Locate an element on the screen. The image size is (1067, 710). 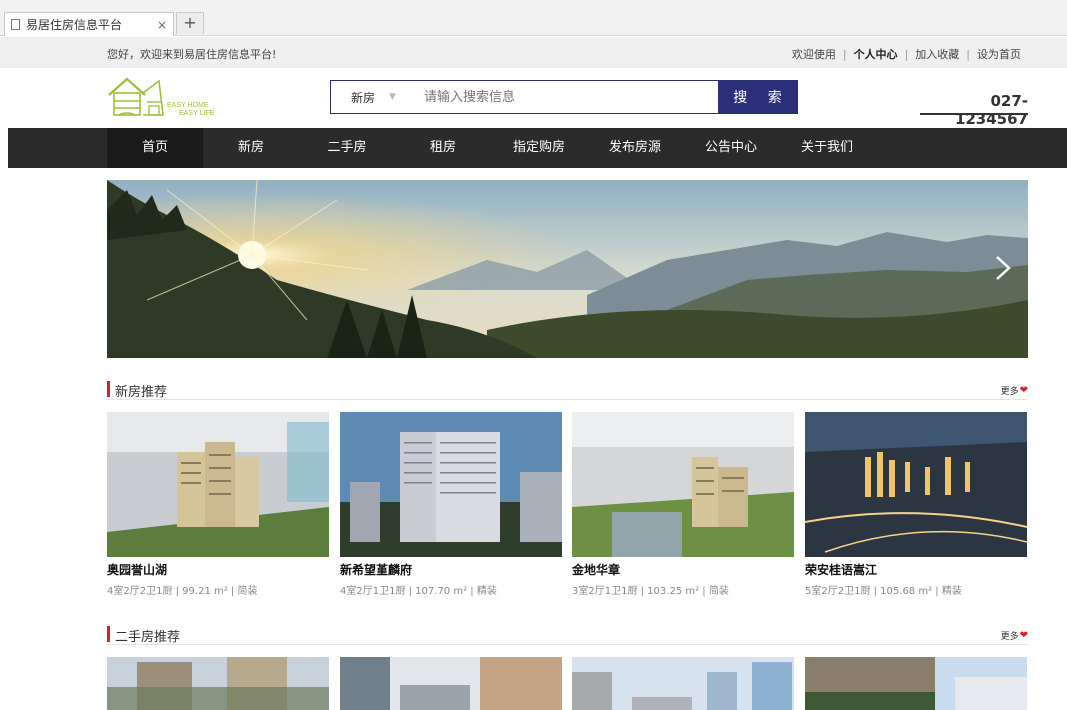
section-title: 新房推荐 is located at coordinates (141, 392).